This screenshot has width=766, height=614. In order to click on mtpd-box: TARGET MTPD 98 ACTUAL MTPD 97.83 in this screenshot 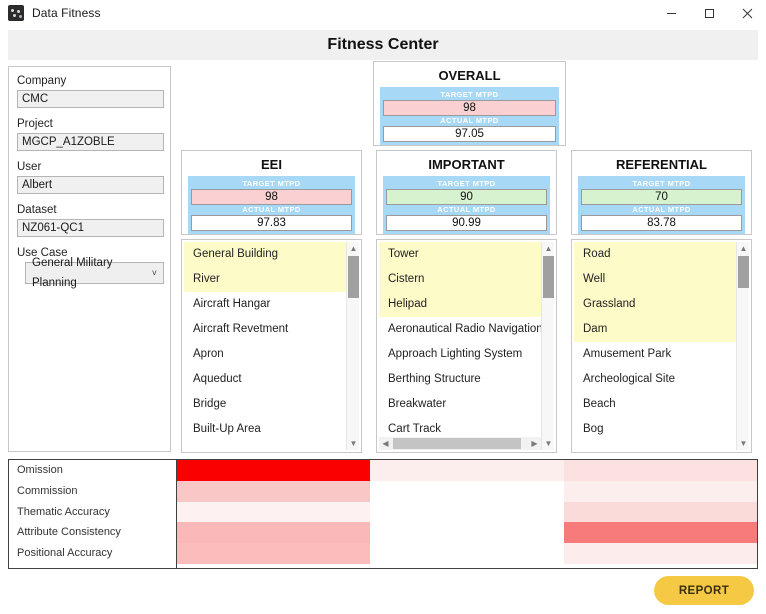, I will do `click(271, 205)`.